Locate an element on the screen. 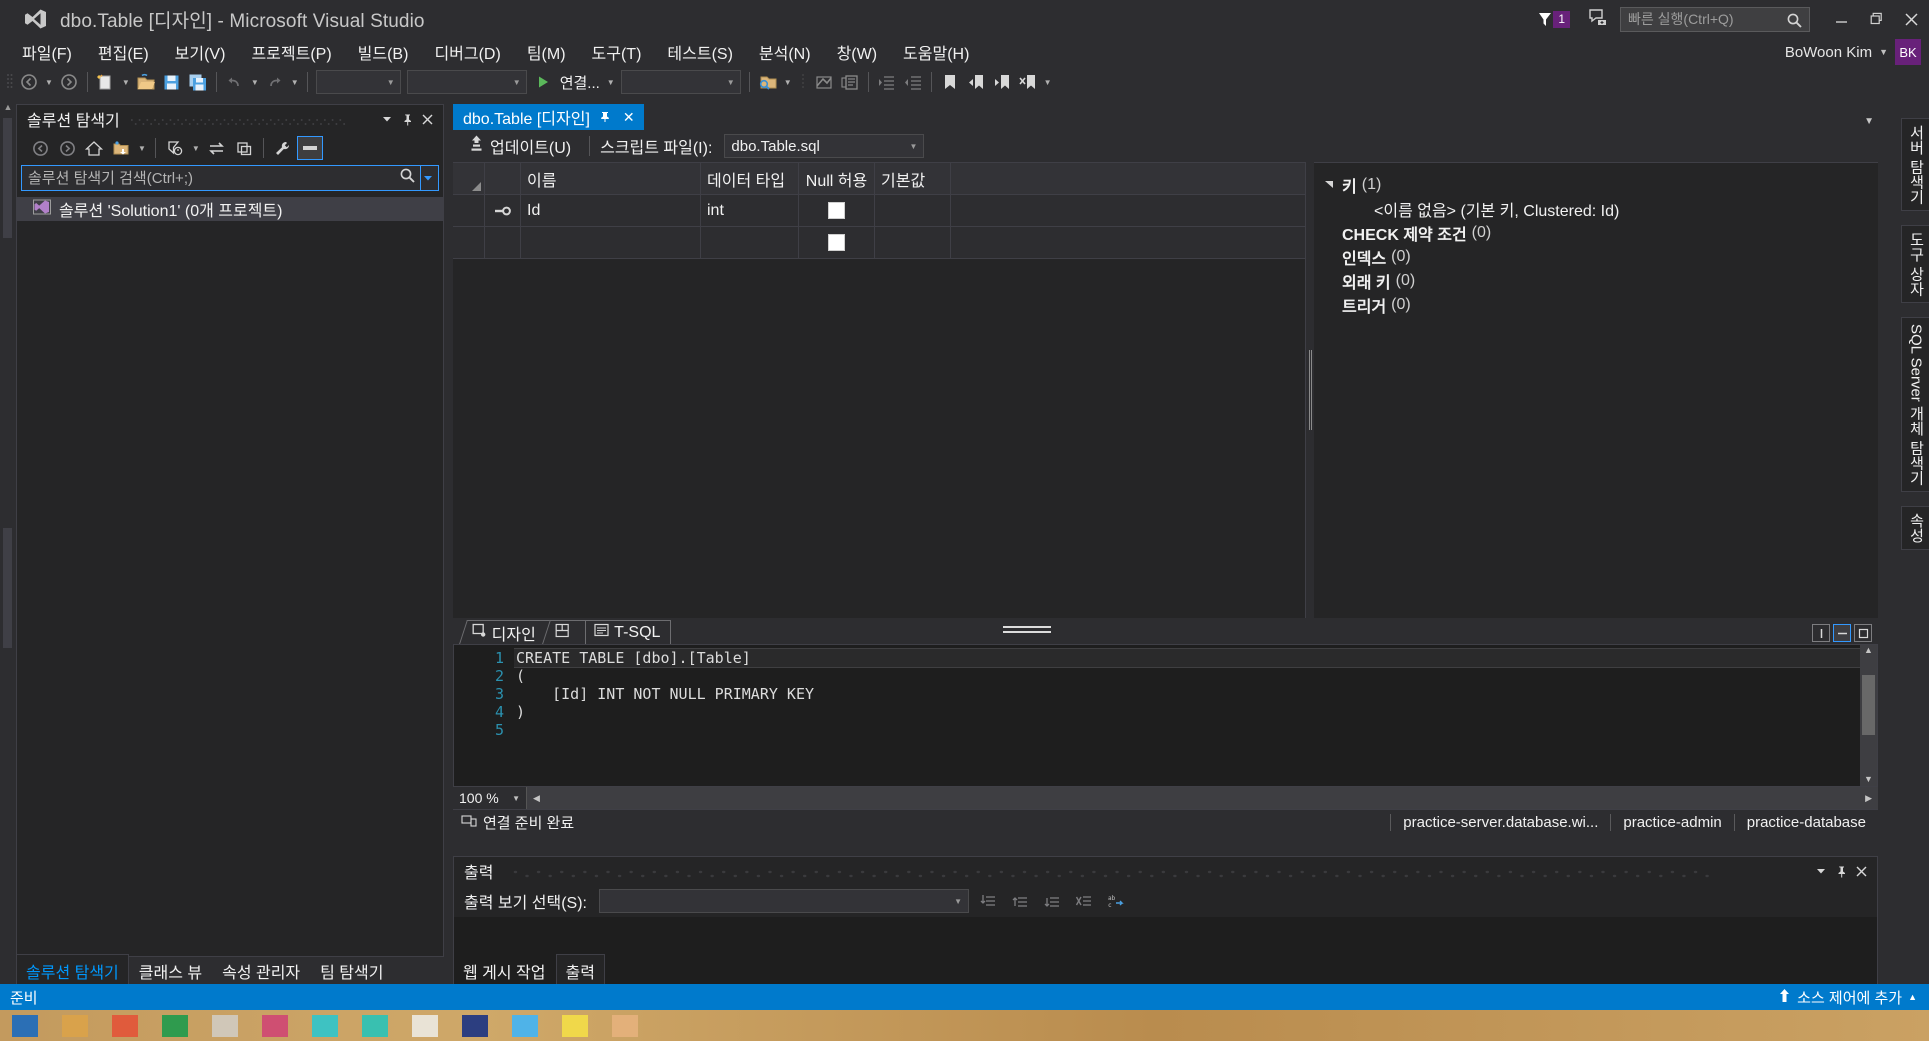  column-name-cell: Id is located at coordinates (611, 210).